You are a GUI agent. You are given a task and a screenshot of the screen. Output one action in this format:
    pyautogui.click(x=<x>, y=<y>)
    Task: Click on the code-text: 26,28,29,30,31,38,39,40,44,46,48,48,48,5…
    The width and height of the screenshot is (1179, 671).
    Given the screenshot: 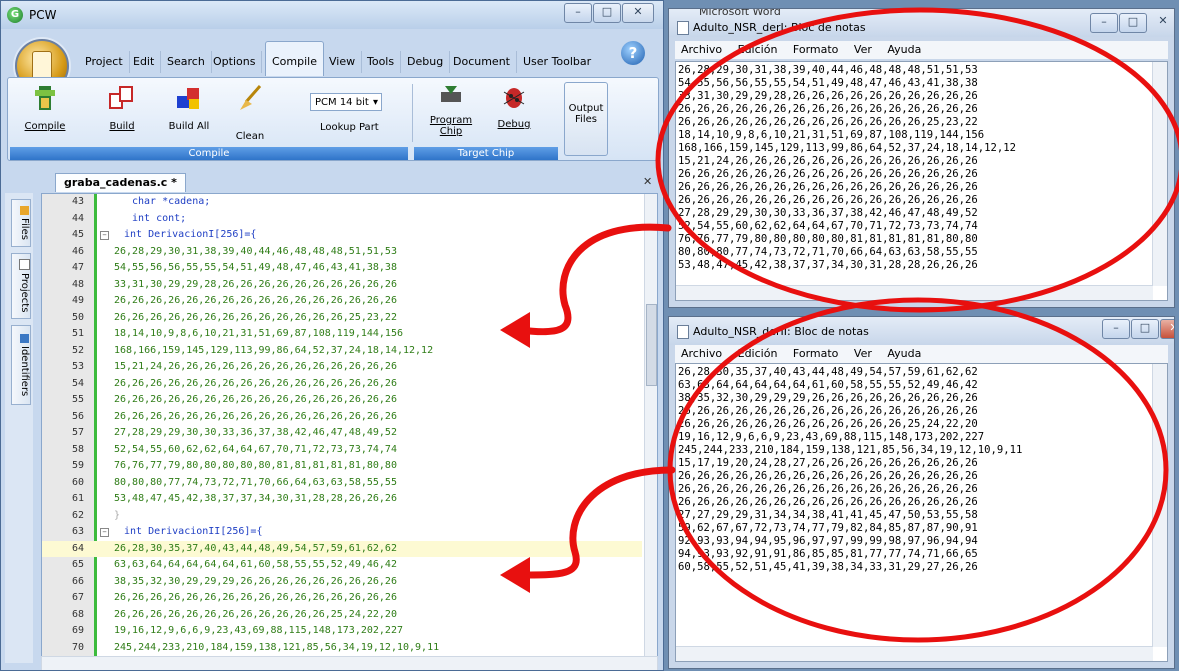 What is the action you would take?
    pyautogui.click(x=255, y=251)
    